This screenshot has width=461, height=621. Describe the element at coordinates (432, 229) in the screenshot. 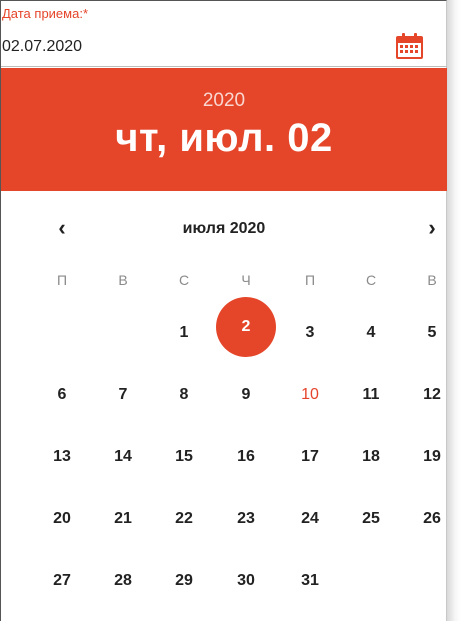

I see `next-month-button: ›` at that location.